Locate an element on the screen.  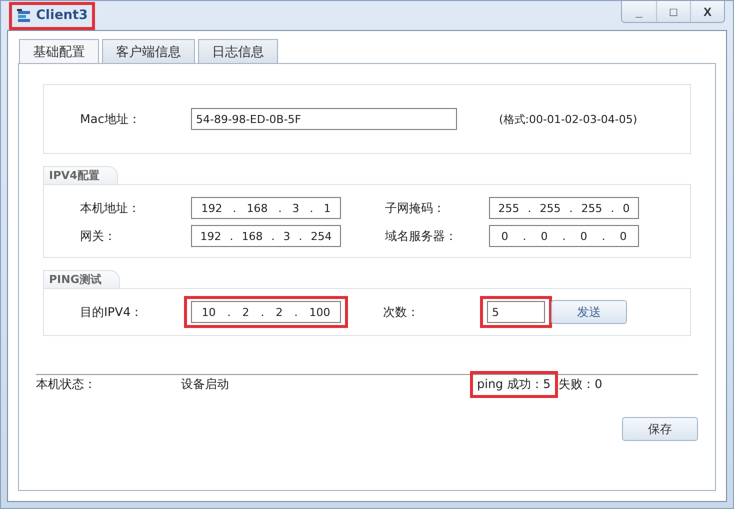
section-header: PING测试 is located at coordinates (81, 279).